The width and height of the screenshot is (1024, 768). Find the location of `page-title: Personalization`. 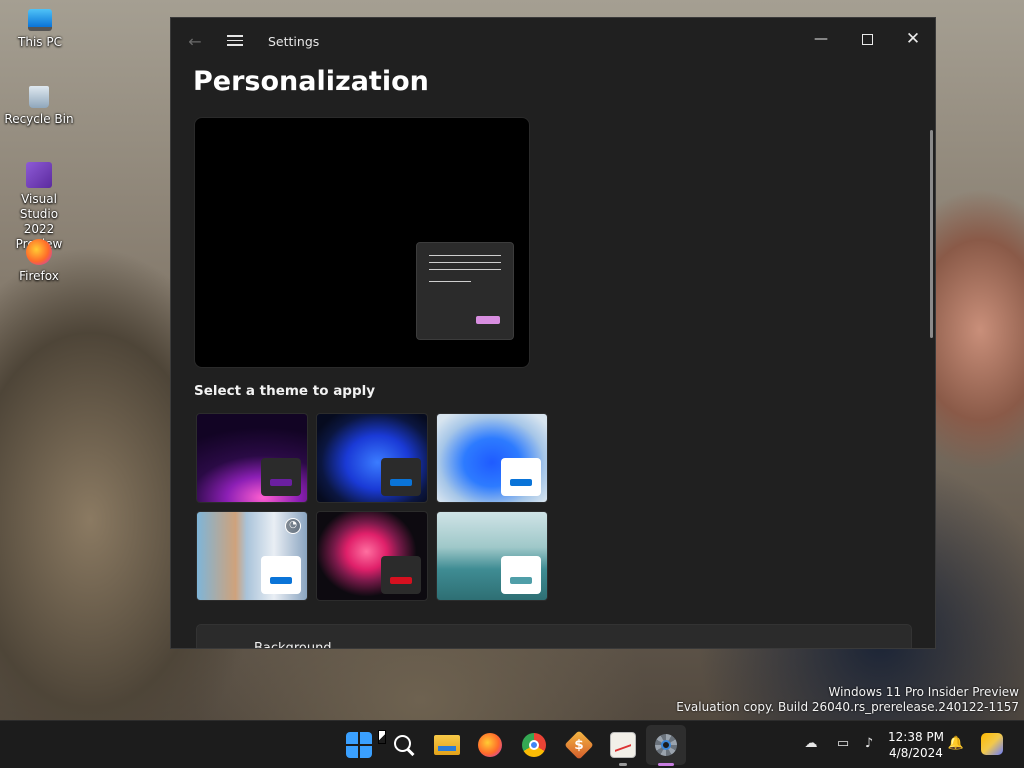

page-title: Personalization is located at coordinates (311, 81).